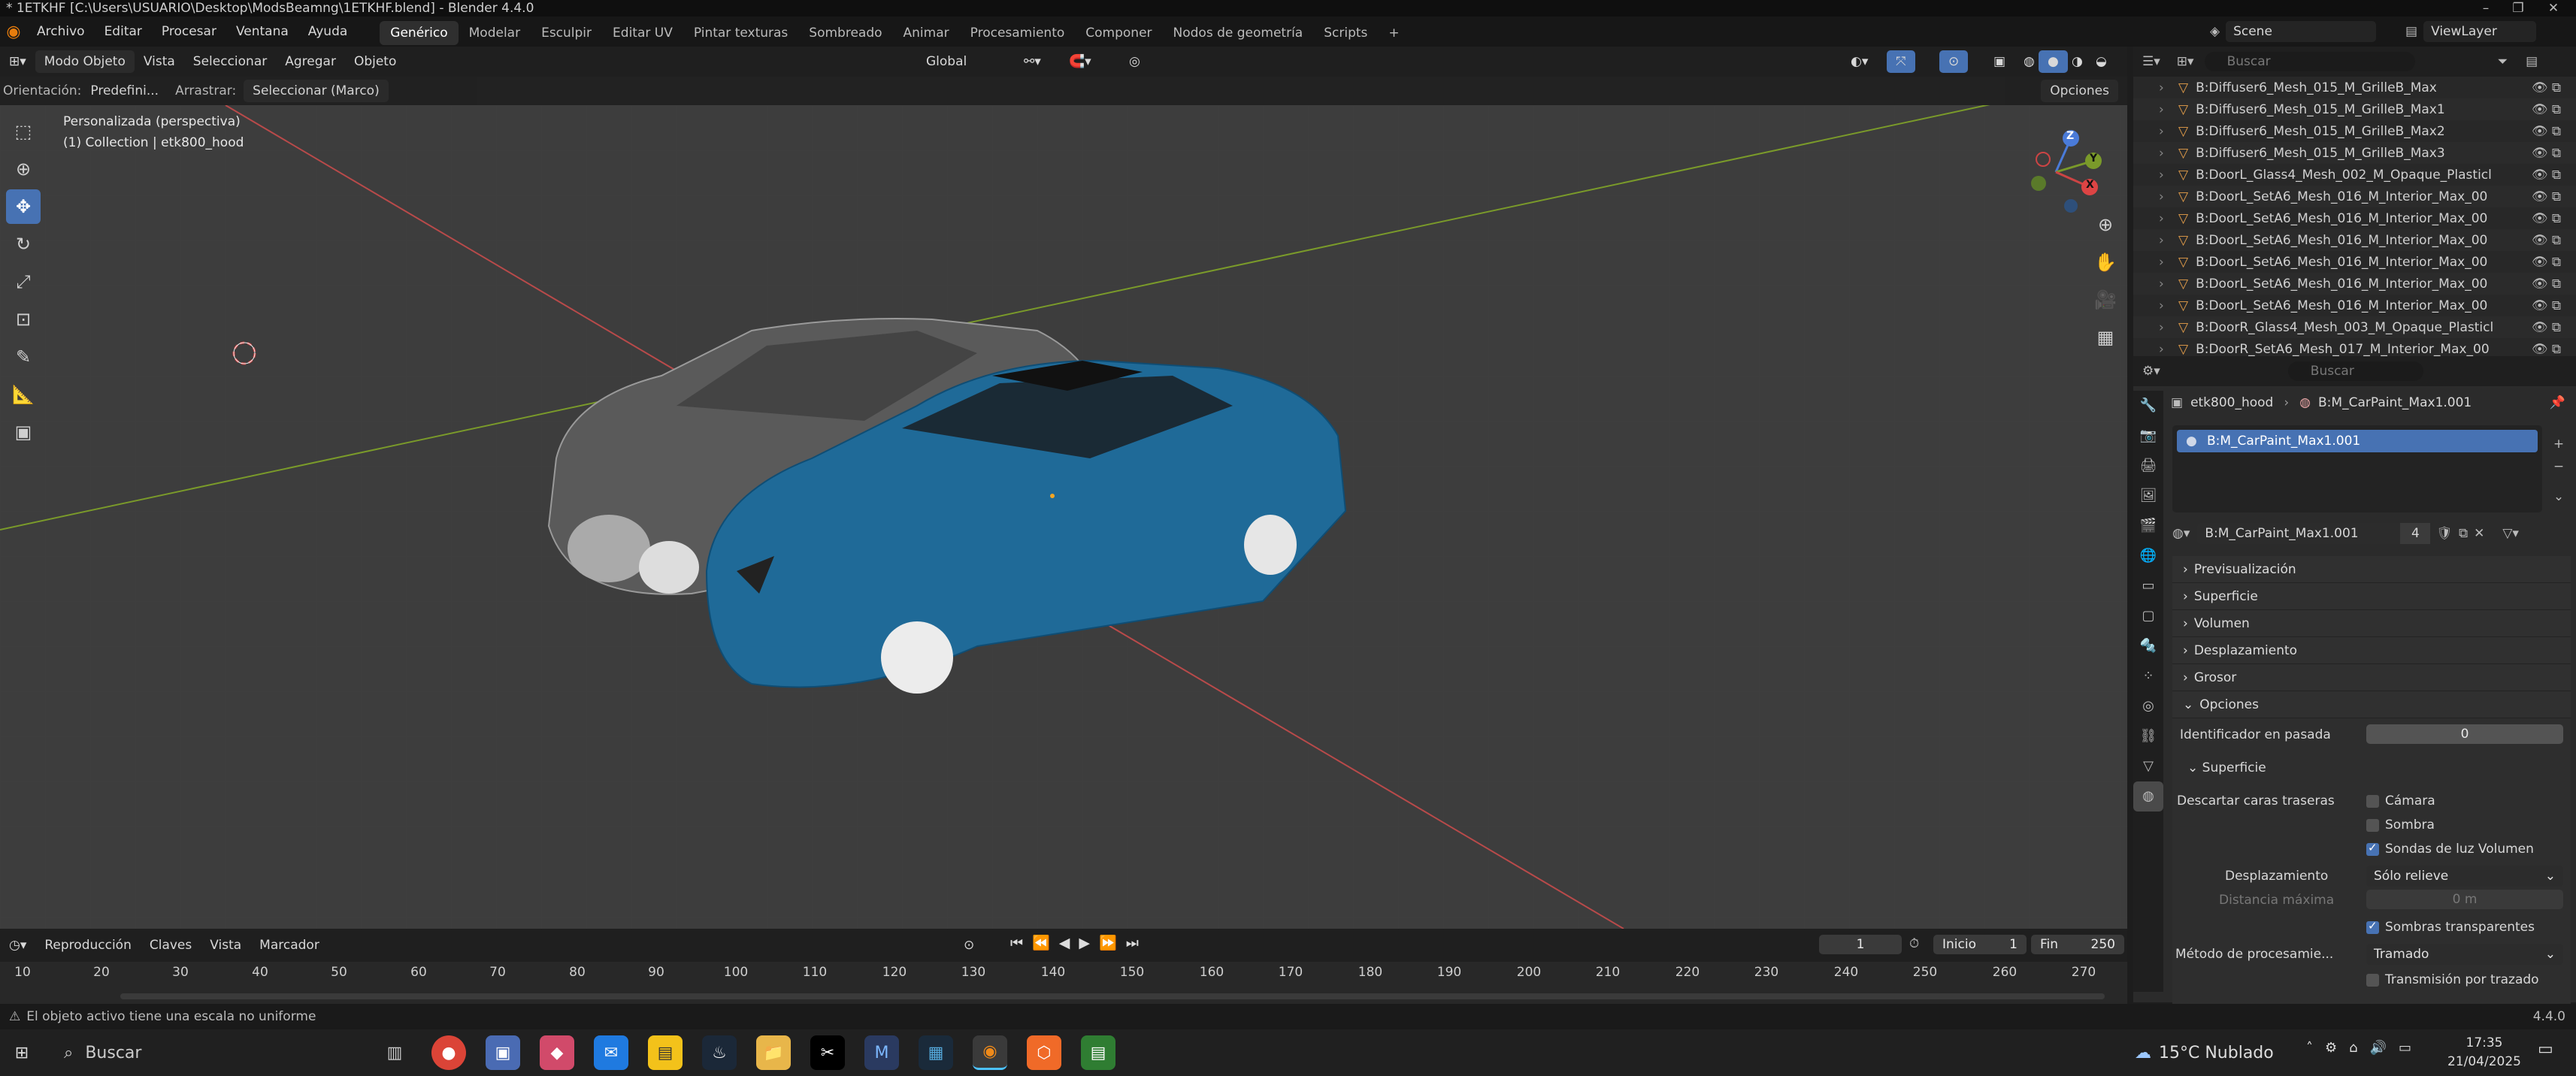 This screenshot has height=1076, width=2576. I want to click on shading-rendered-icon: ◒, so click(2101, 61).